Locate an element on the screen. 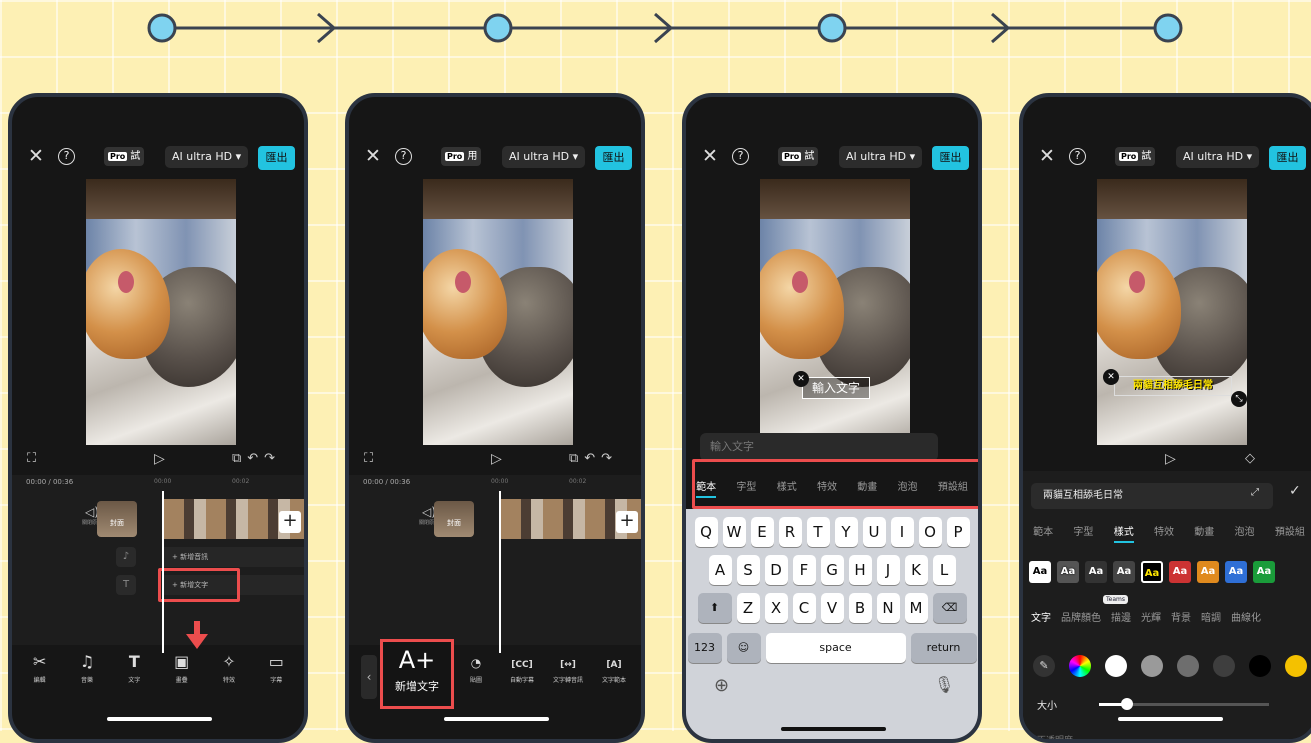 The image size is (1311, 743). caption-text: 兩貓互相舔毛日常 is located at coordinates (1173, 386).